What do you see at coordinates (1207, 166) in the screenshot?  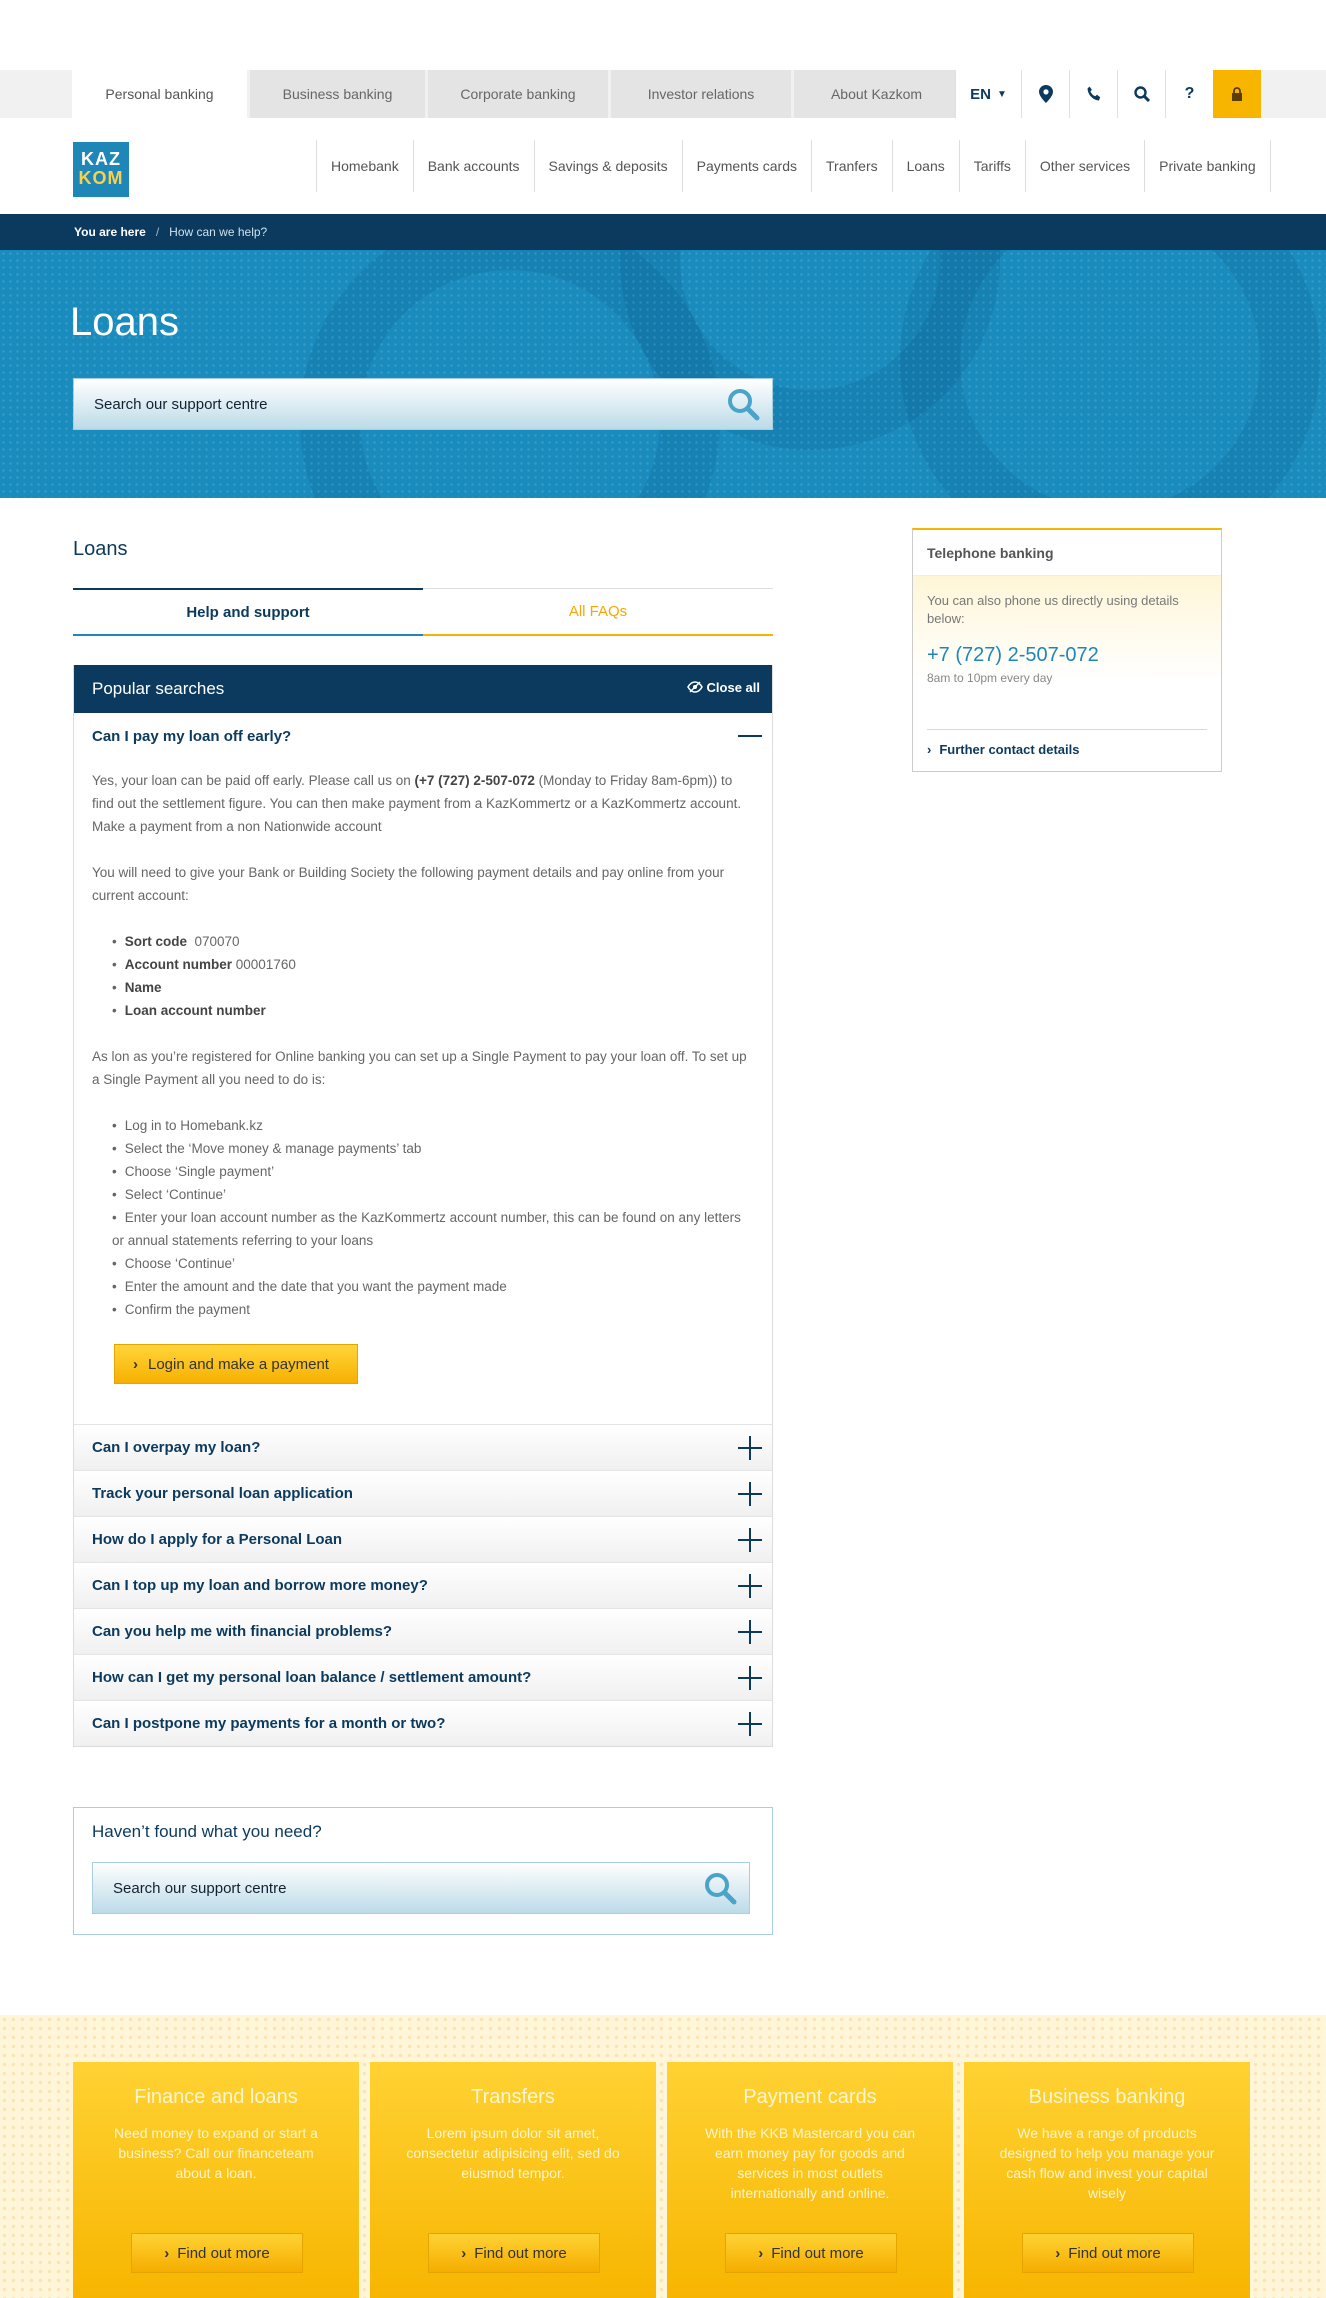 I see `nav-private-banking: Private banking` at bounding box center [1207, 166].